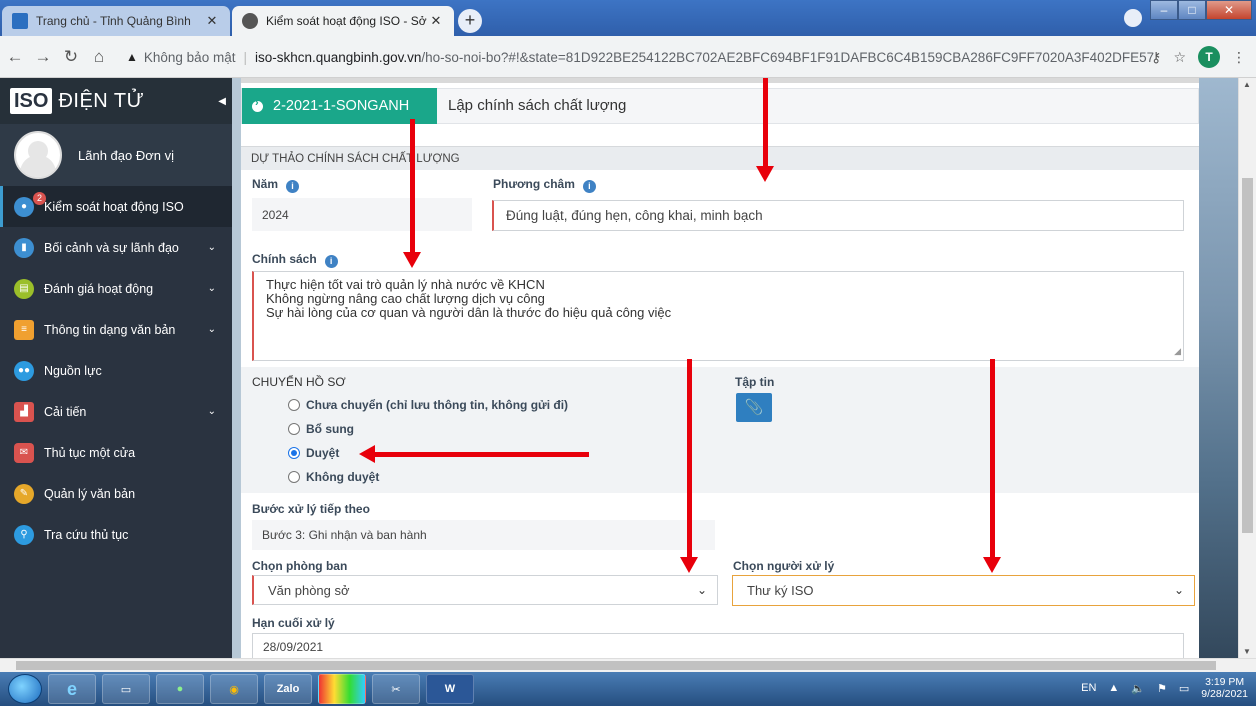 The height and width of the screenshot is (706, 1256). I want to click on new-tab-button: +, so click(470, 21).